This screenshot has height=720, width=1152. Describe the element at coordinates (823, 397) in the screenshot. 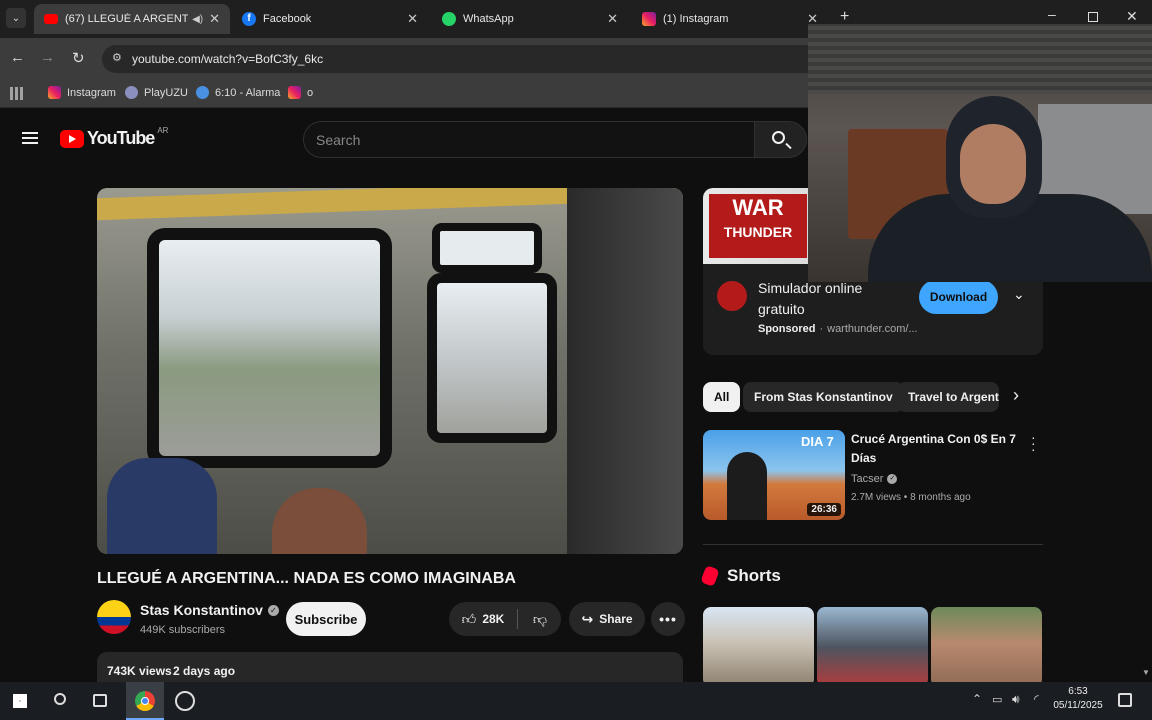

I see `chip-from-channel: From Stas Konstantinov` at that location.